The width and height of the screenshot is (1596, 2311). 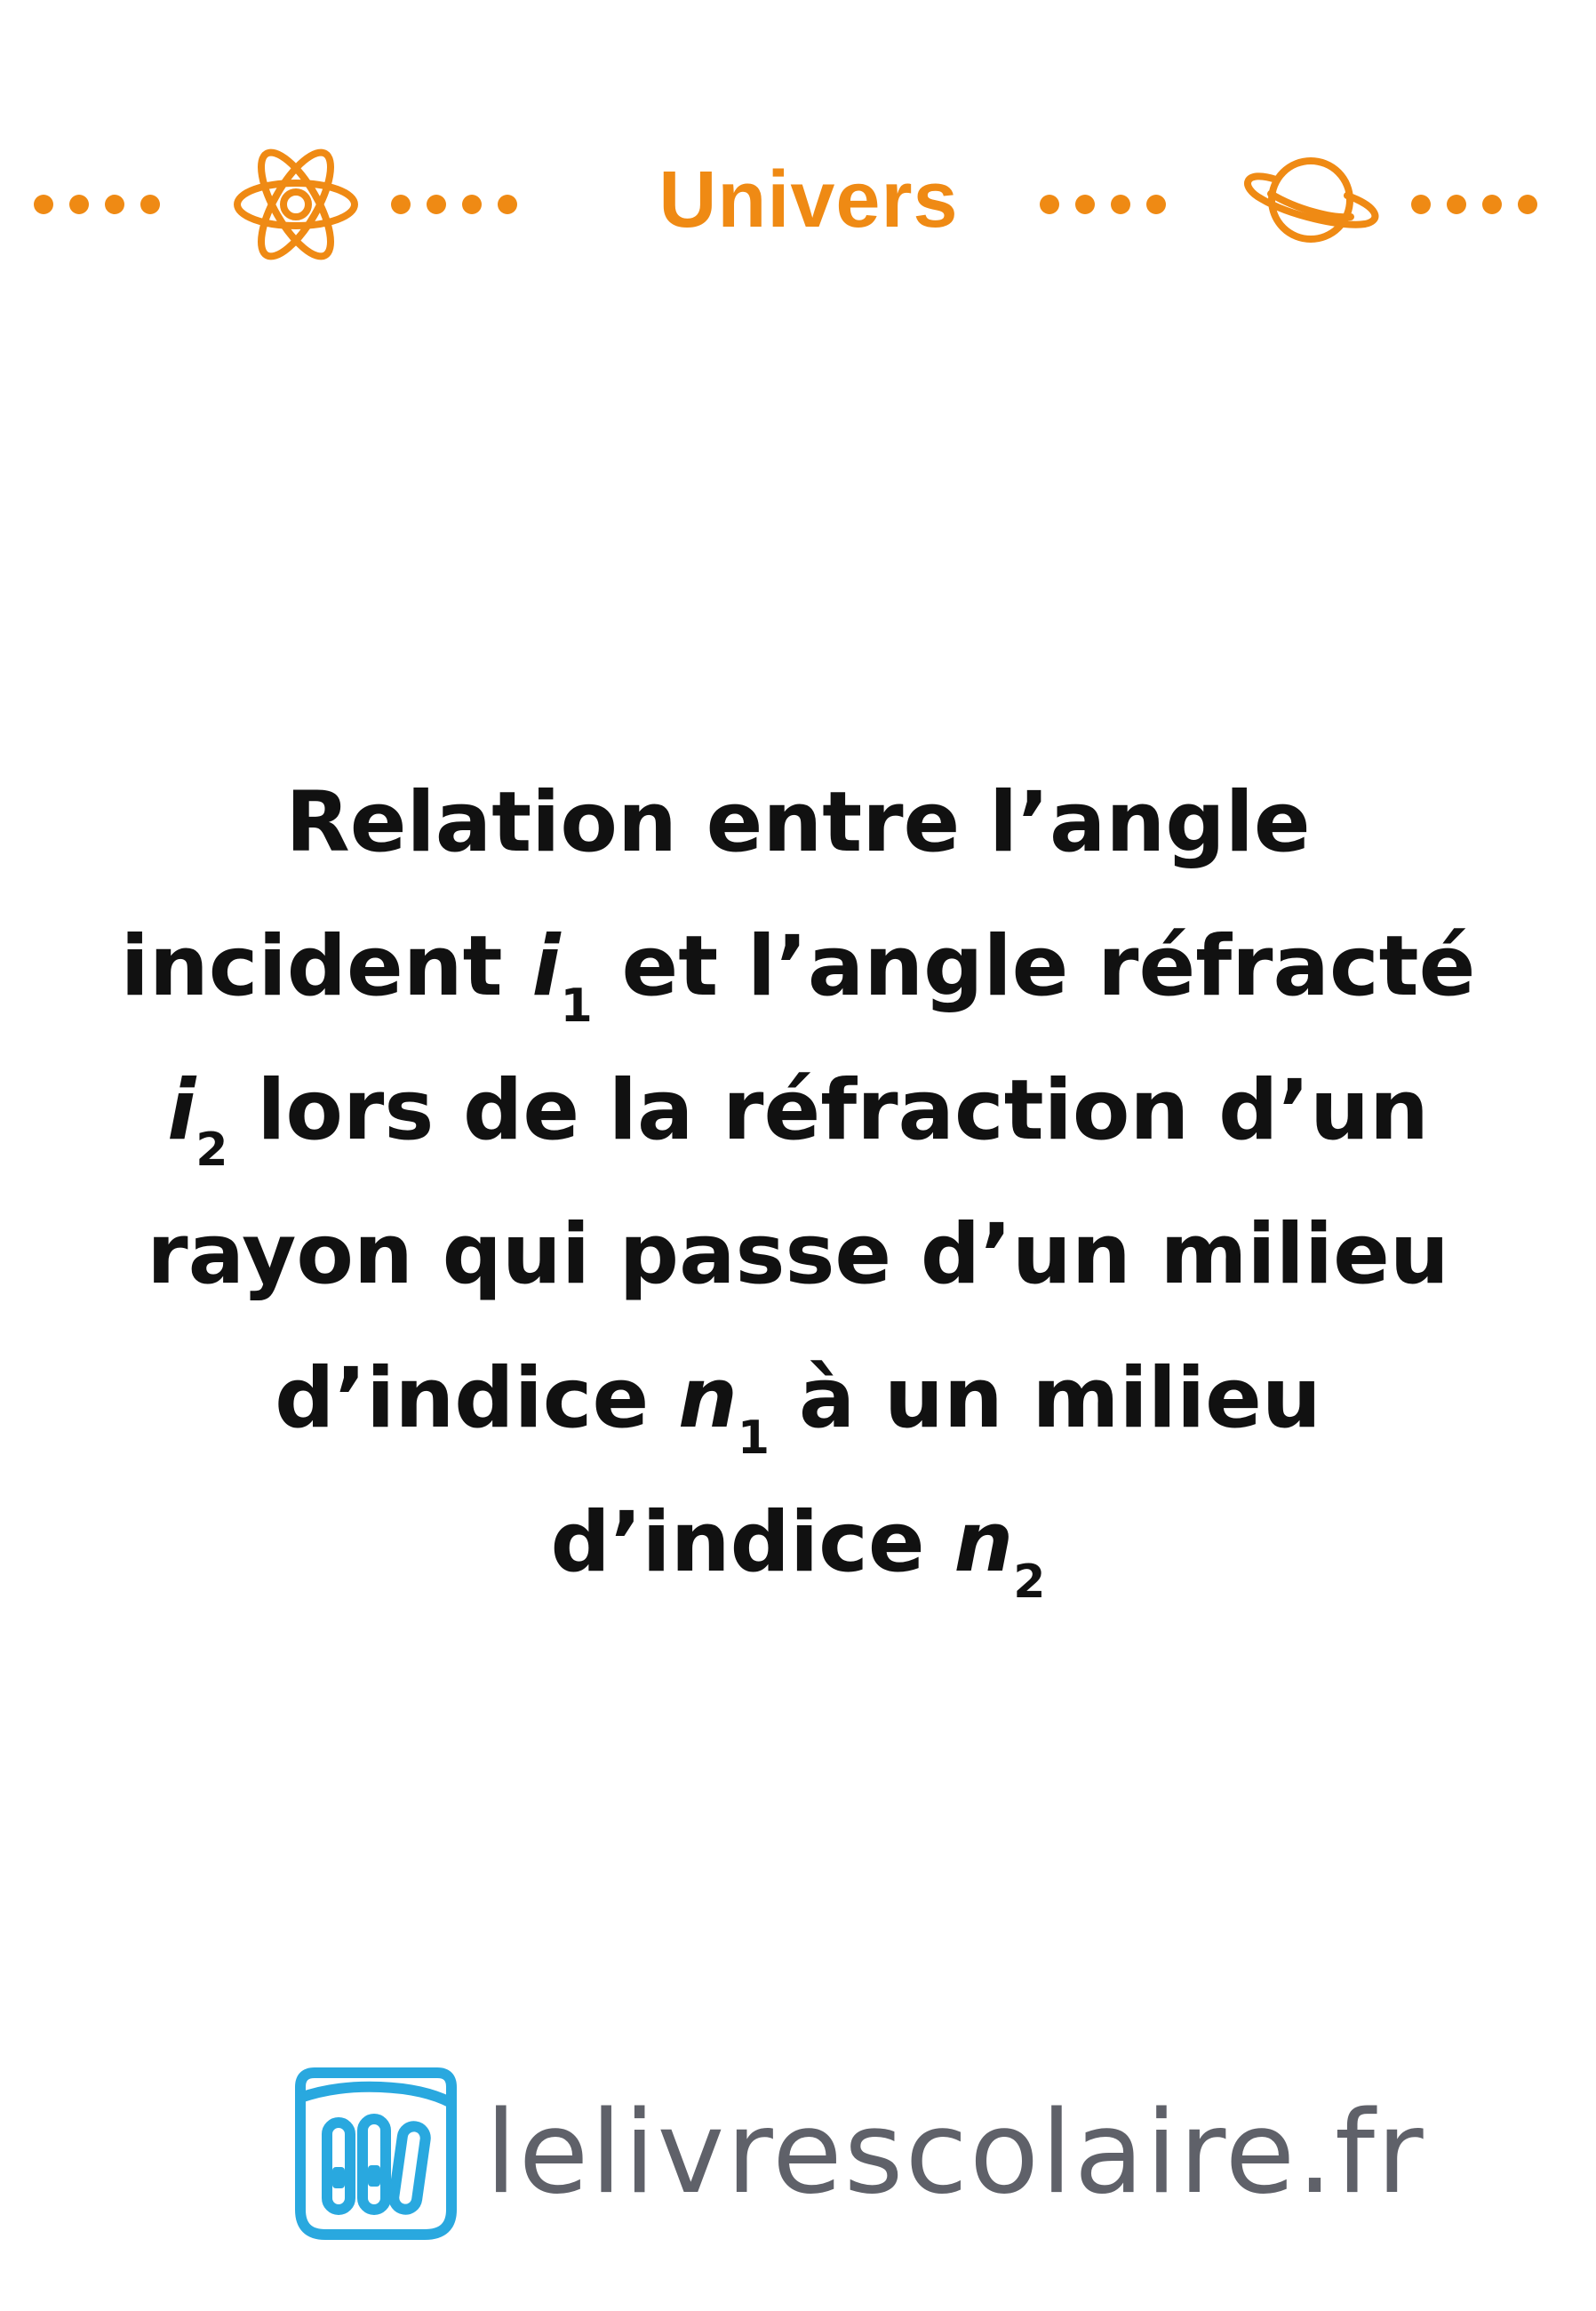 What do you see at coordinates (376, 2153) in the screenshot?
I see `books-logo-icon` at bounding box center [376, 2153].